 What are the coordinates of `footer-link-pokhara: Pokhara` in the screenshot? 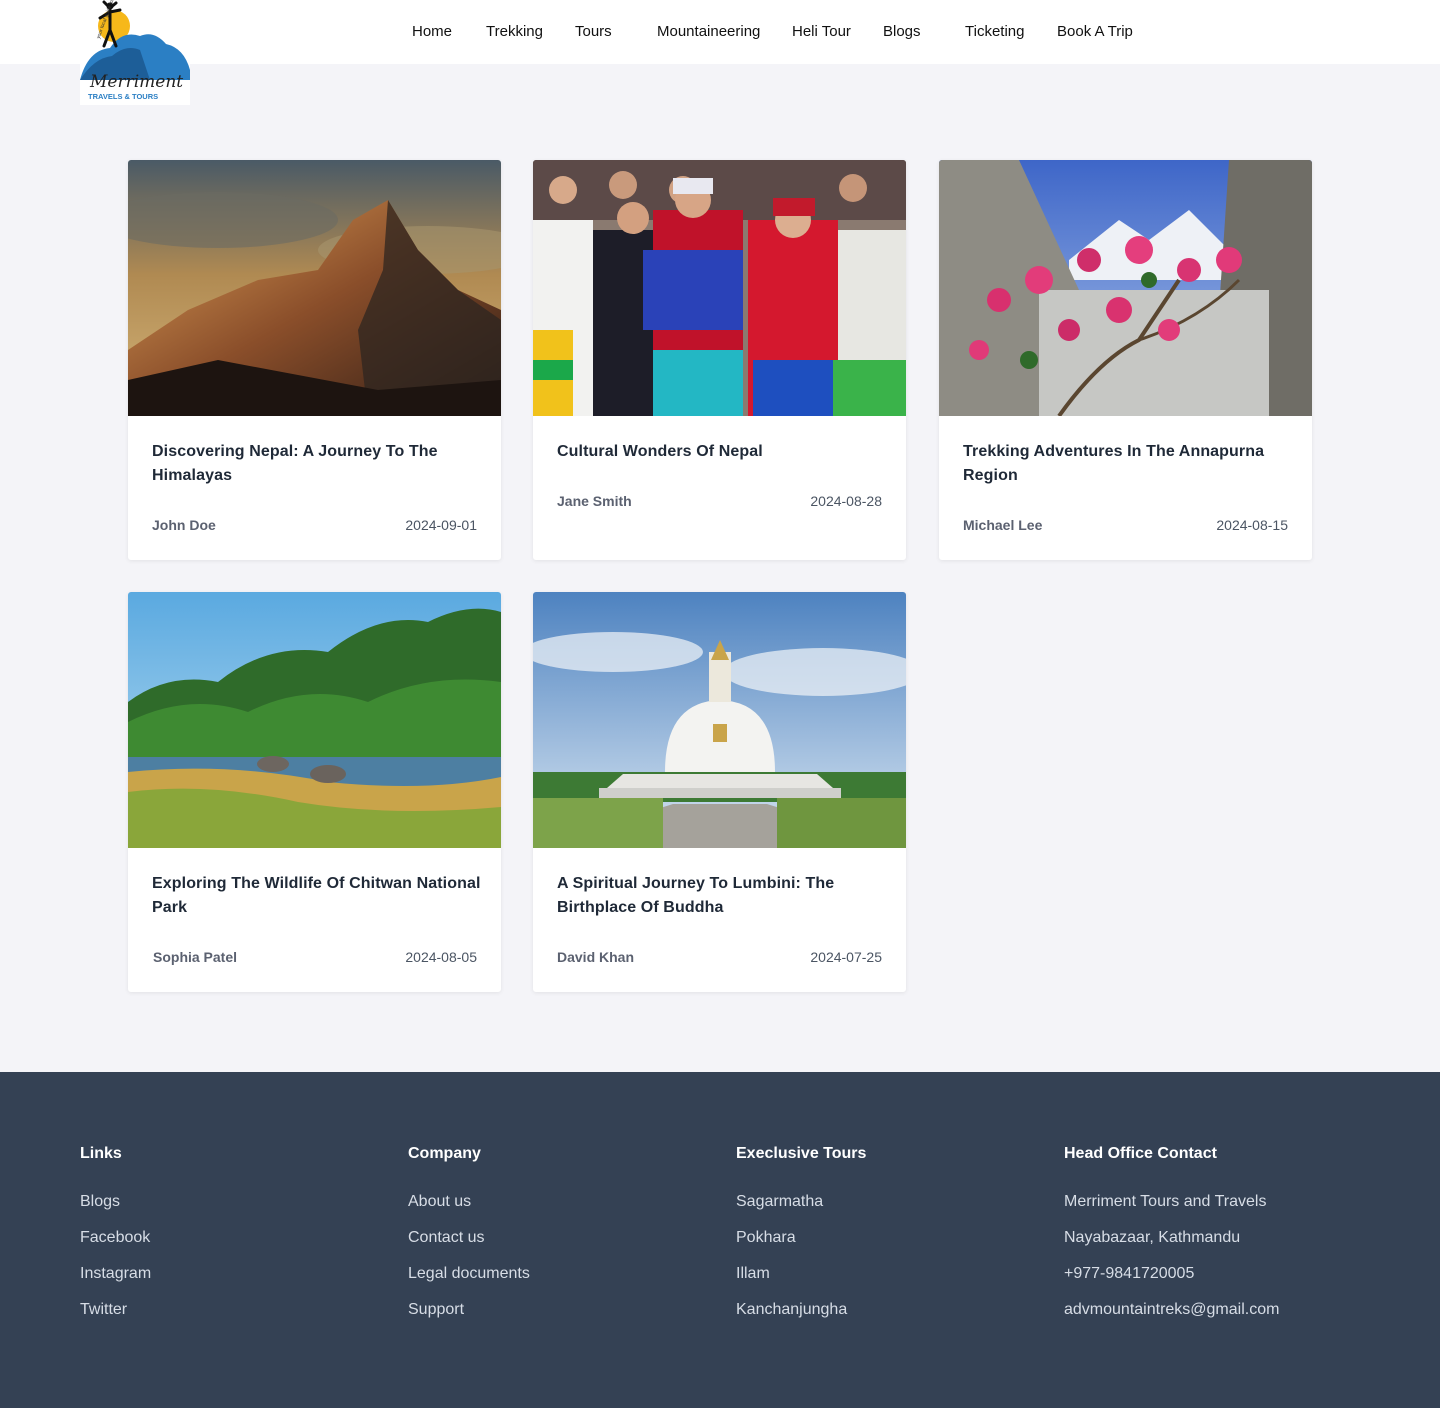 It's located at (886, 1238).